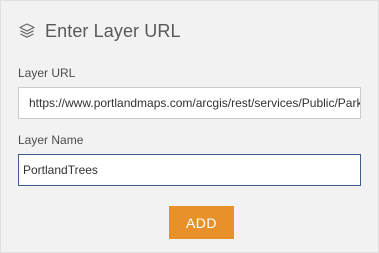  Describe the element at coordinates (47, 73) in the screenshot. I see `layer-url-label: Layer URL` at that location.